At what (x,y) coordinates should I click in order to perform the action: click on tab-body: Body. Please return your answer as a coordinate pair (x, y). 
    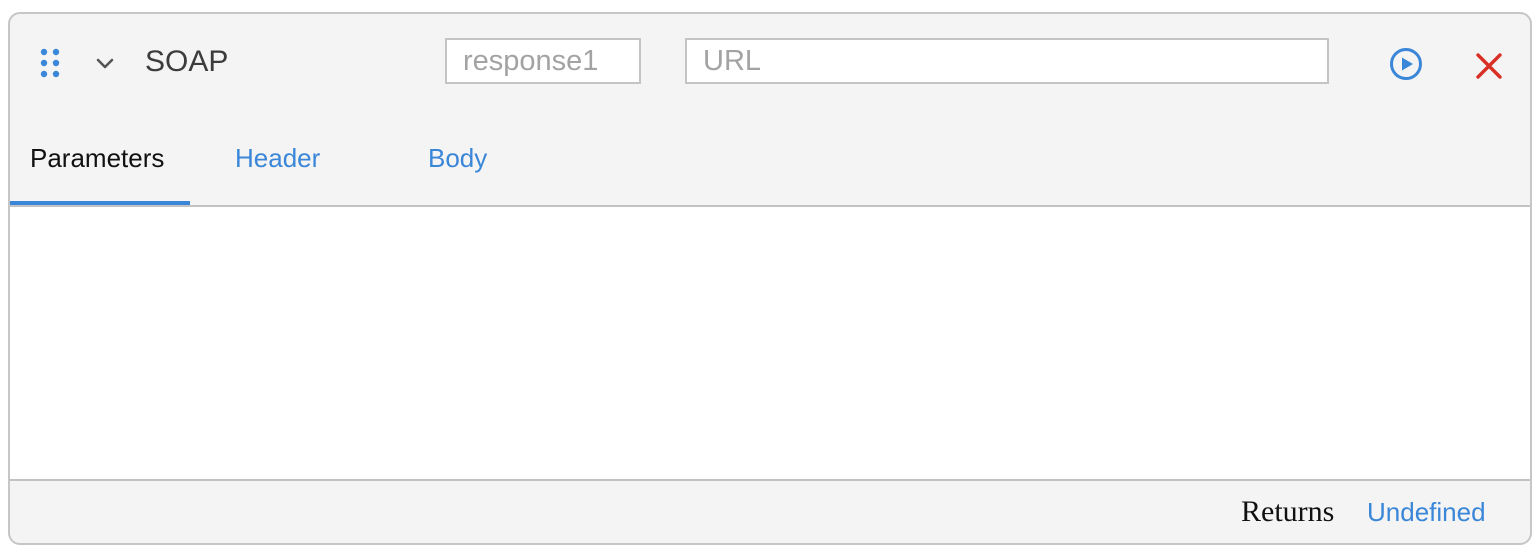
    Looking at the image, I should click on (457, 158).